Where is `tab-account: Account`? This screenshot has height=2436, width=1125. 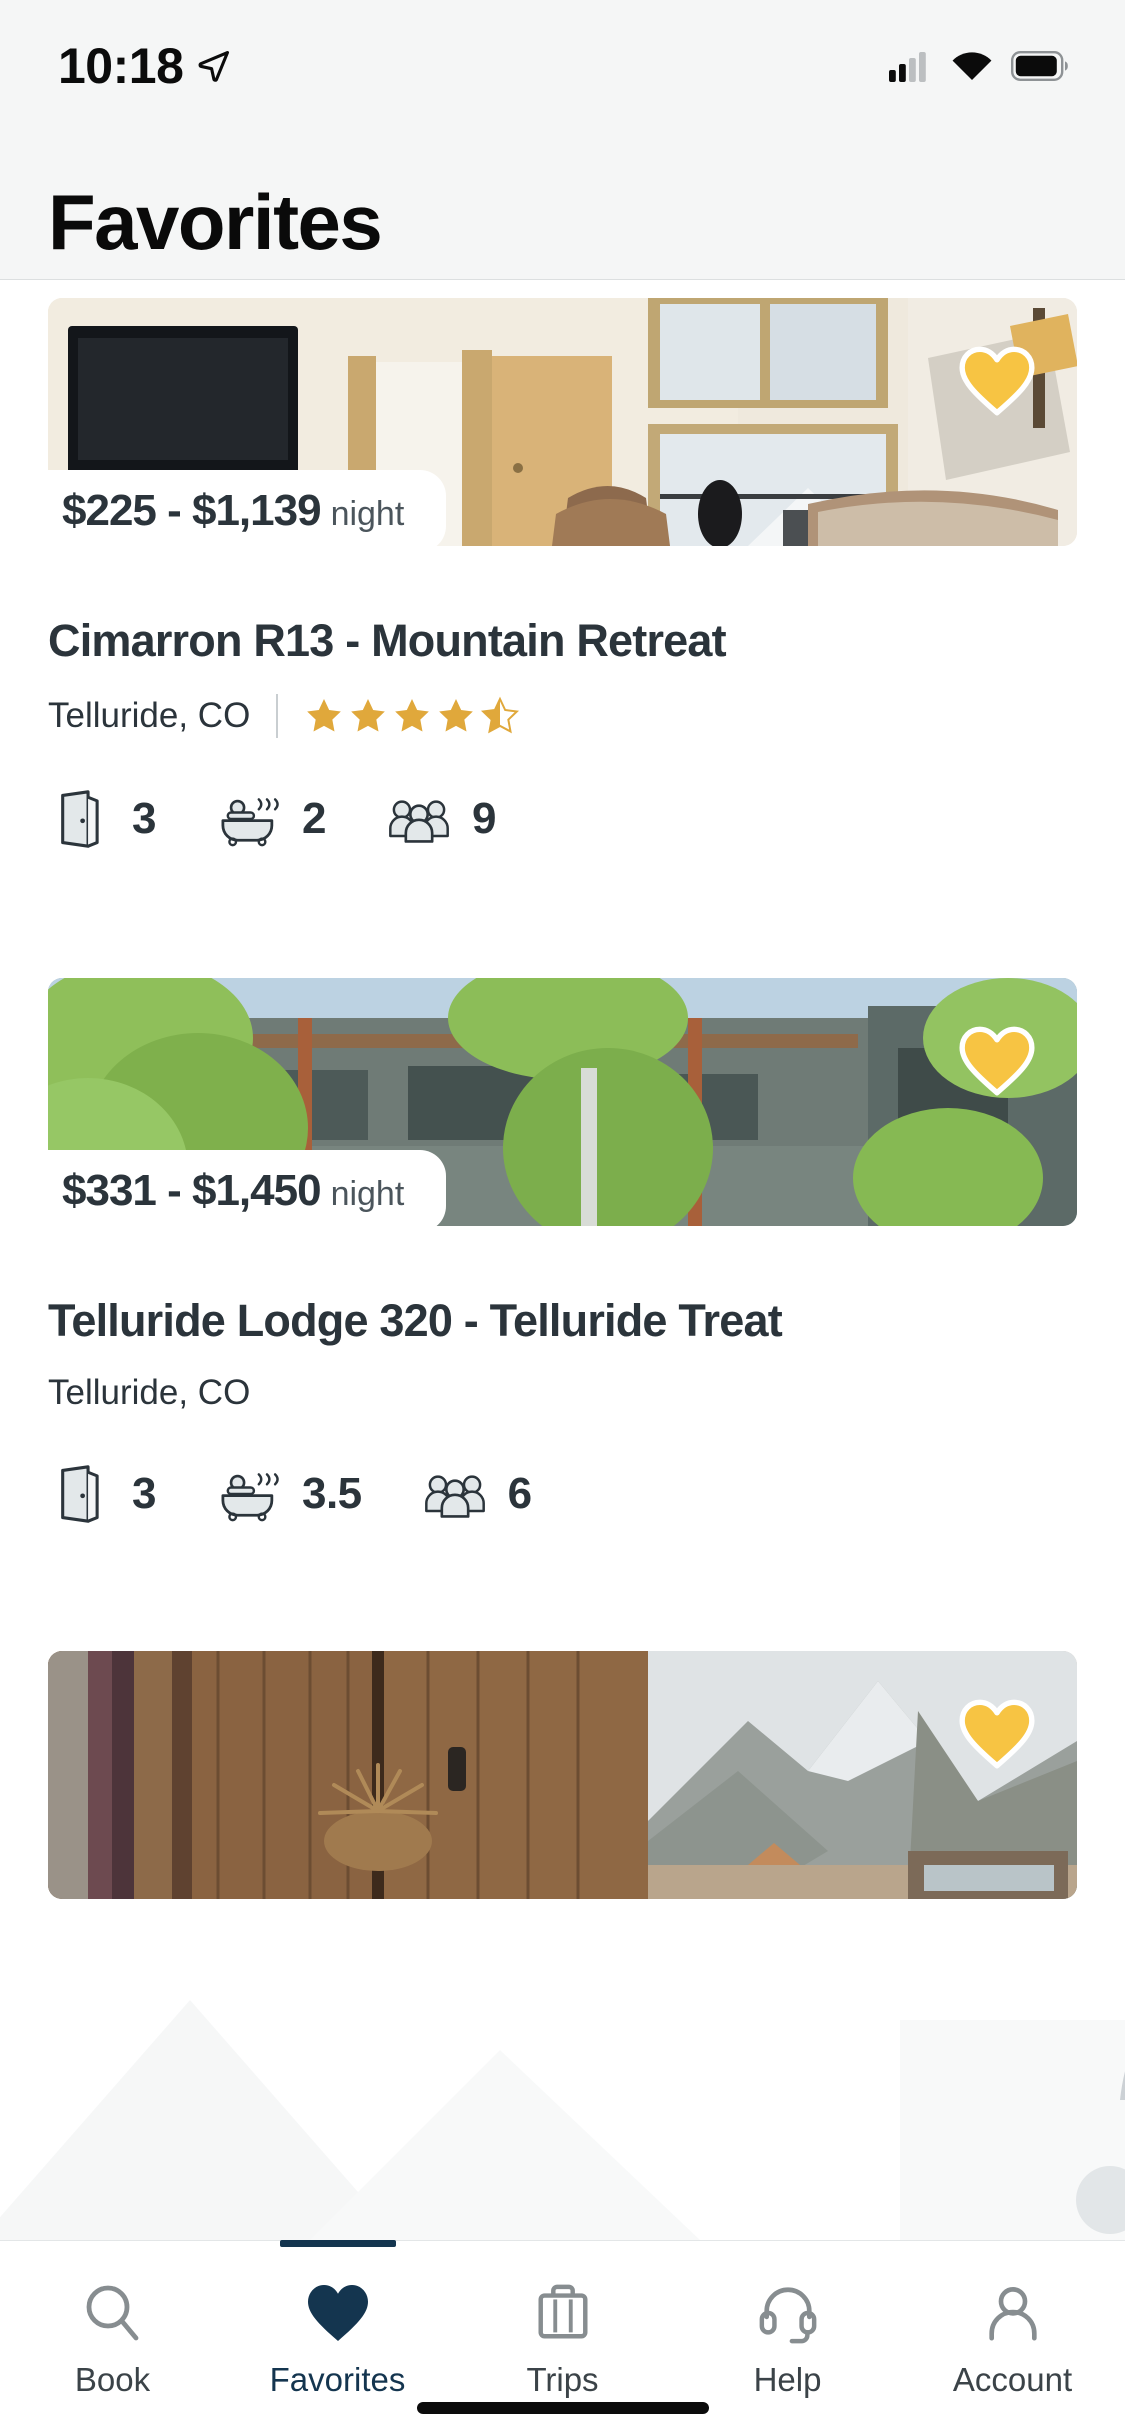
tab-account: Account is located at coordinates (1012, 2338).